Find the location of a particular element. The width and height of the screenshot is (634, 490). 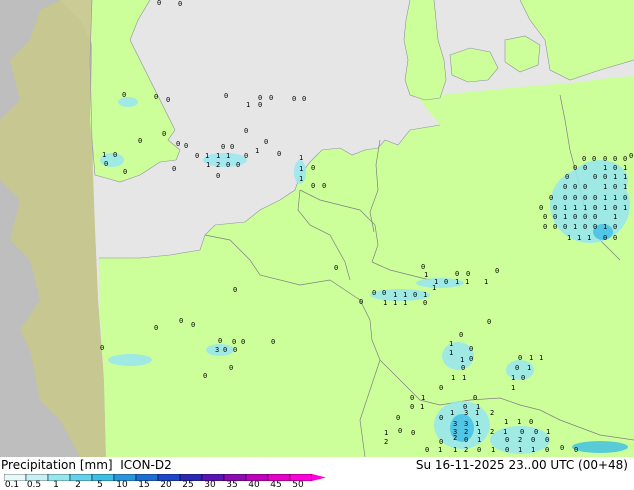

colorbar-label: 1 is located at coordinates (56, 485).